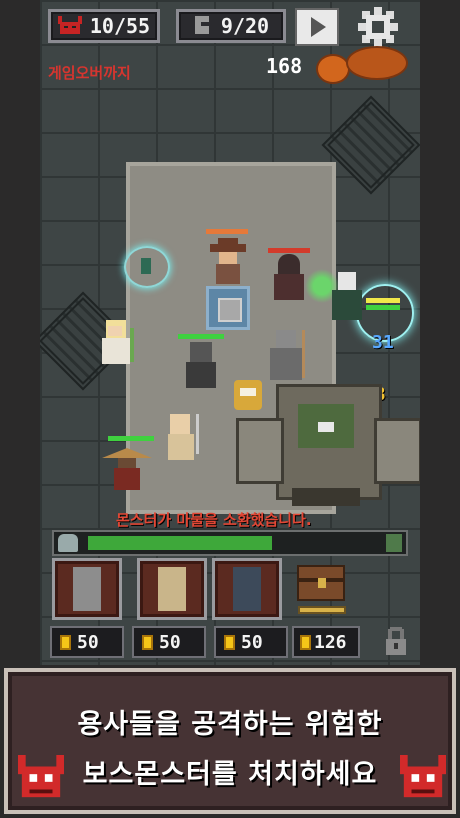  I want to click on stone-pedestal, so click(228, 308).